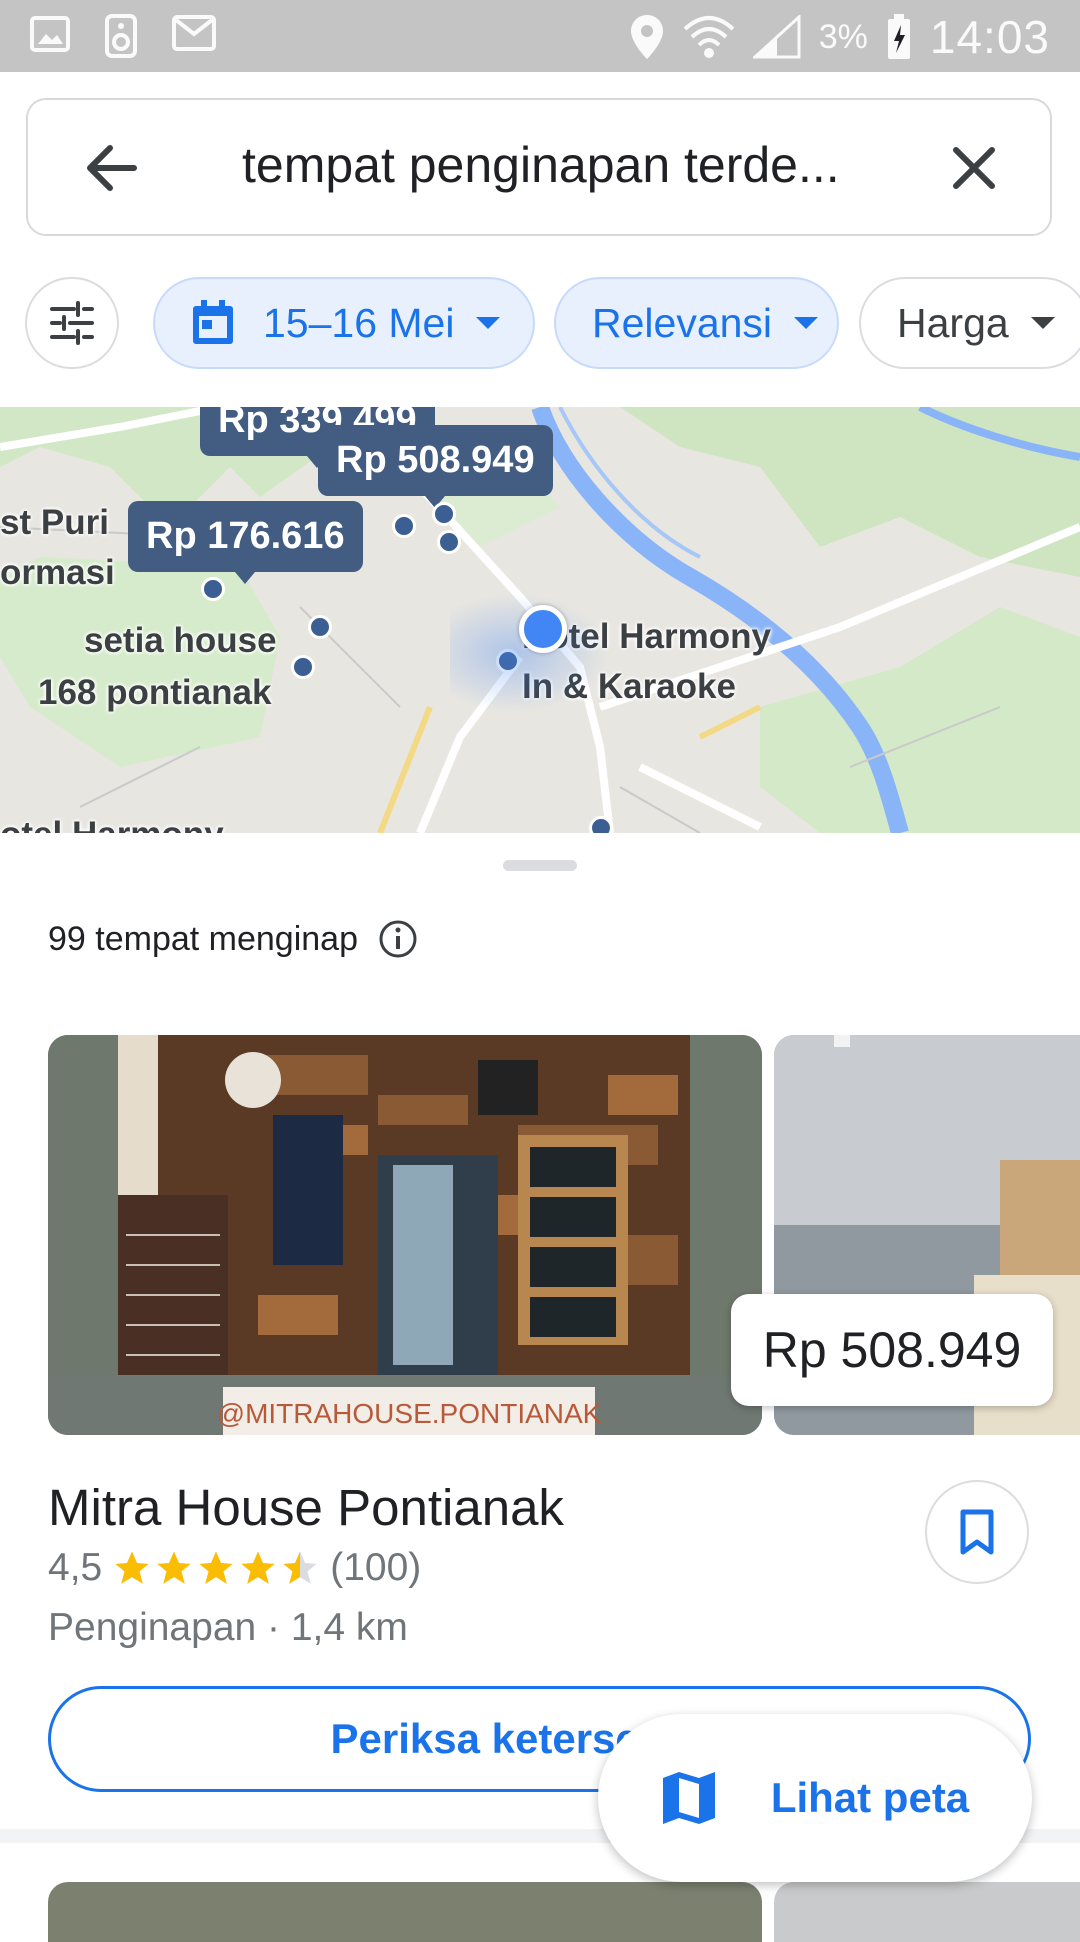 This screenshot has height=1942, width=1080. I want to click on price-pin: Rp 176.616, so click(245, 542).